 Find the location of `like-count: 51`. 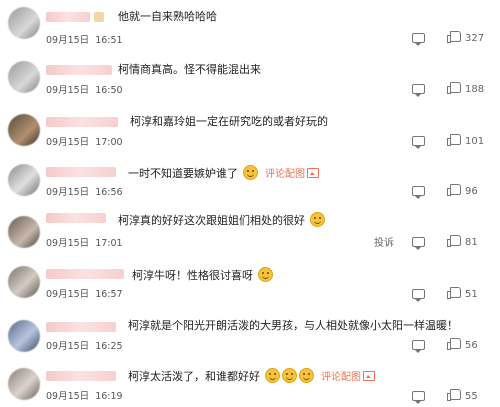

like-count: 51 is located at coordinates (471, 294).